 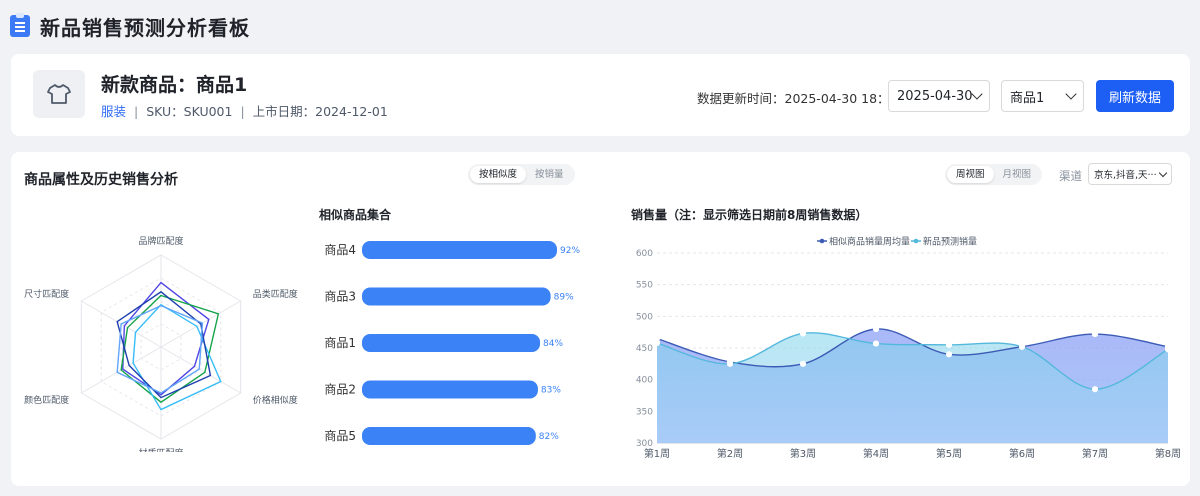 What do you see at coordinates (570, 251) in the screenshot?
I see `bar-value-label: 92%` at bounding box center [570, 251].